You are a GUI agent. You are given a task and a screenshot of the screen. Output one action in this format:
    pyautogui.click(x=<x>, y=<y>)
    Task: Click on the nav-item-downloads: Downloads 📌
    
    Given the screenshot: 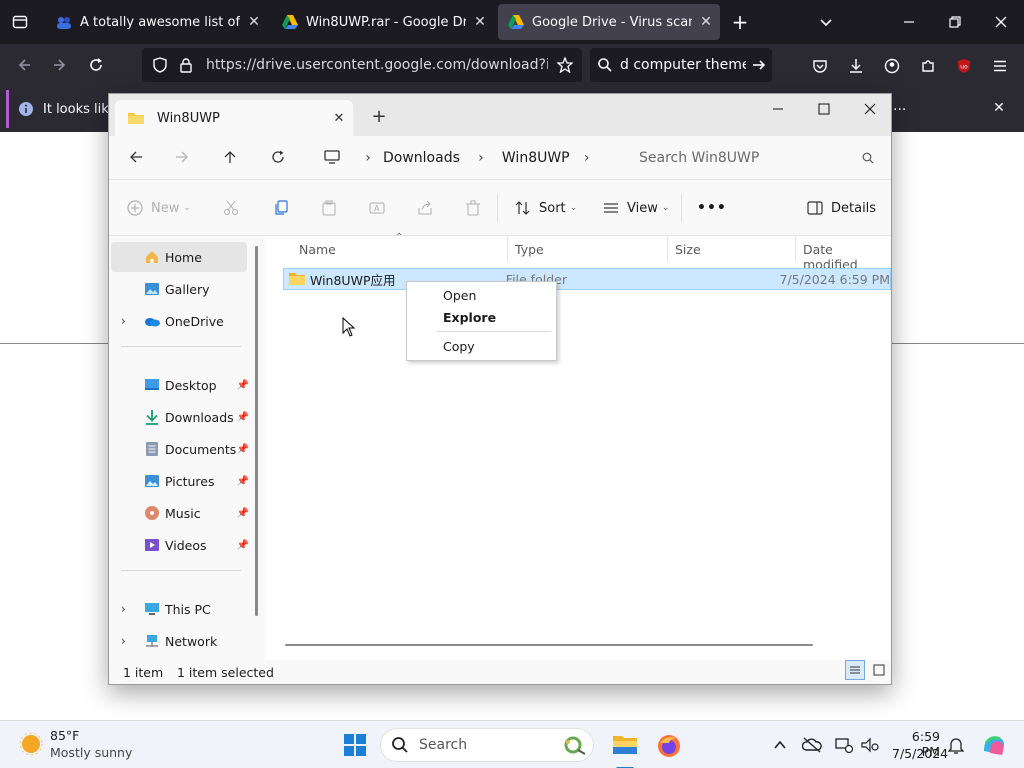 What is the action you would take?
    pyautogui.click(x=180, y=417)
    